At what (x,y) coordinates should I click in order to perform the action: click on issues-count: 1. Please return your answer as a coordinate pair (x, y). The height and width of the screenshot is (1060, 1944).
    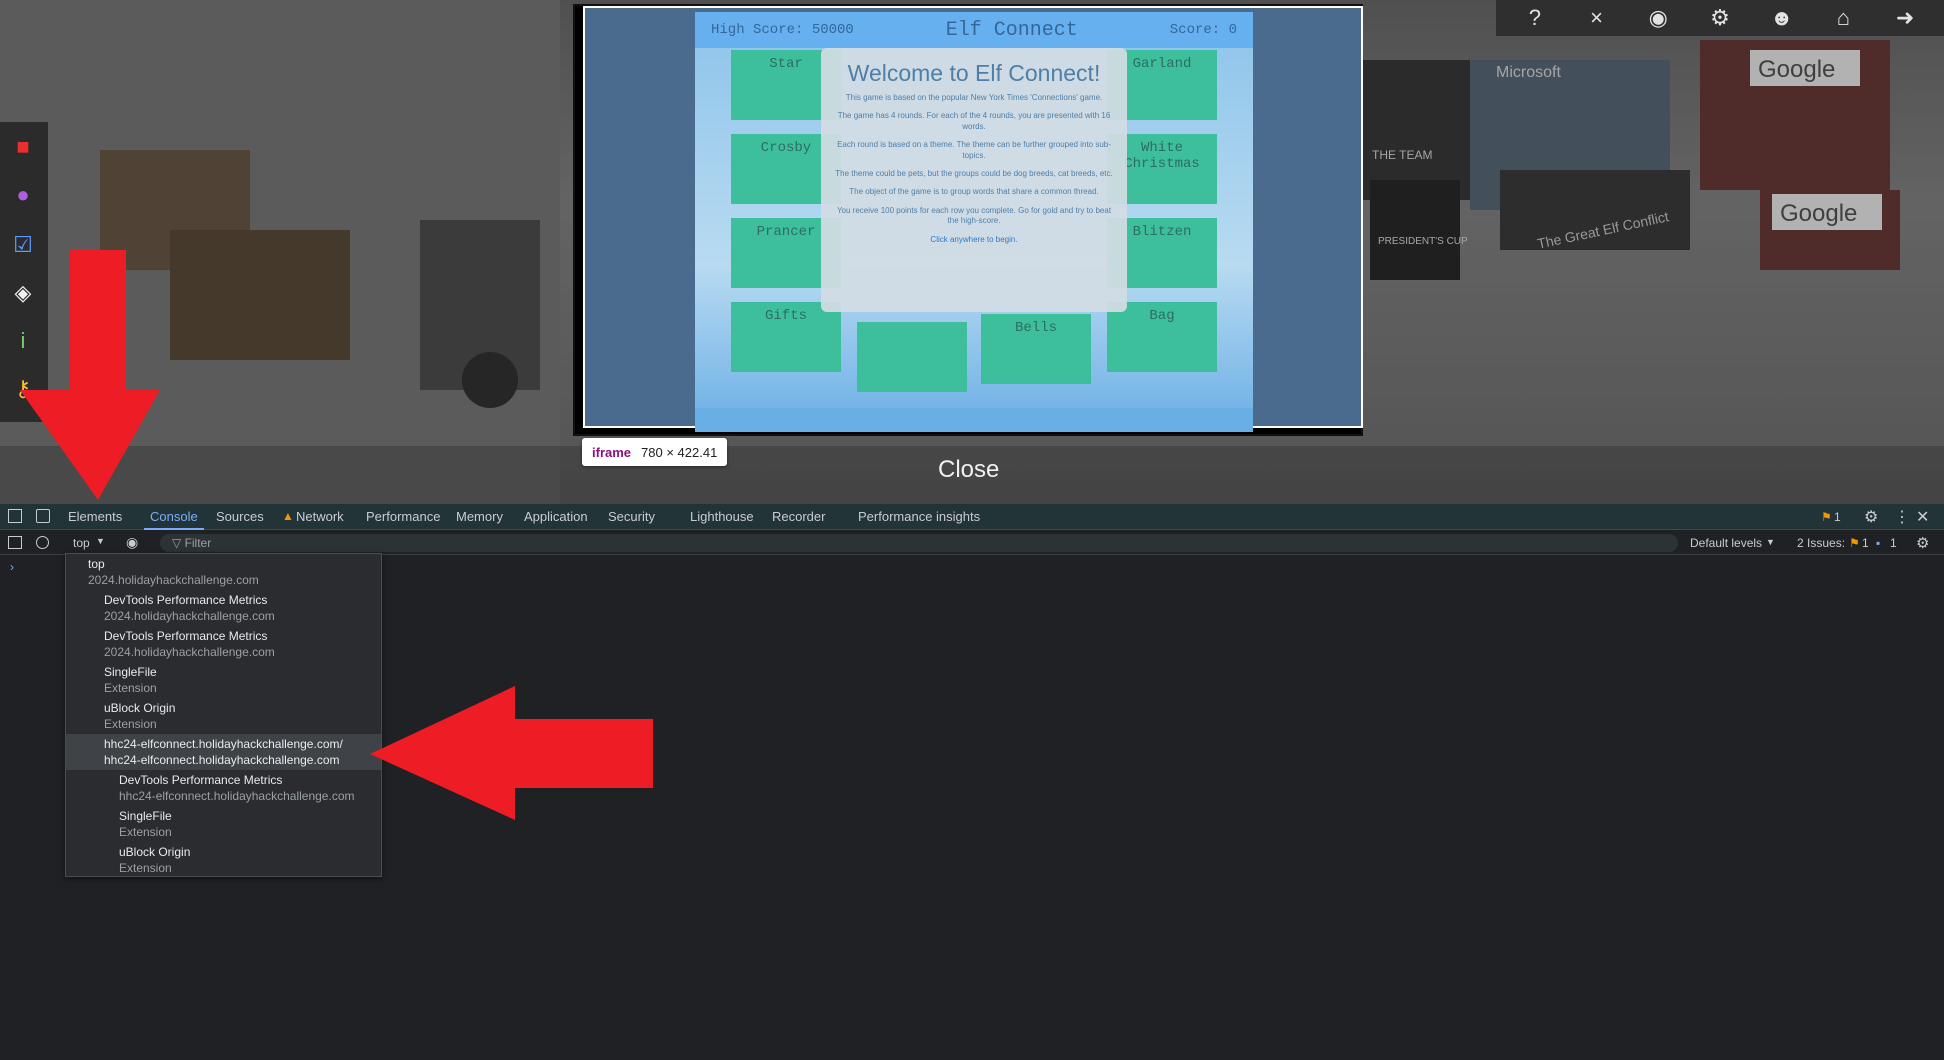
    Looking at the image, I should click on (1837, 517).